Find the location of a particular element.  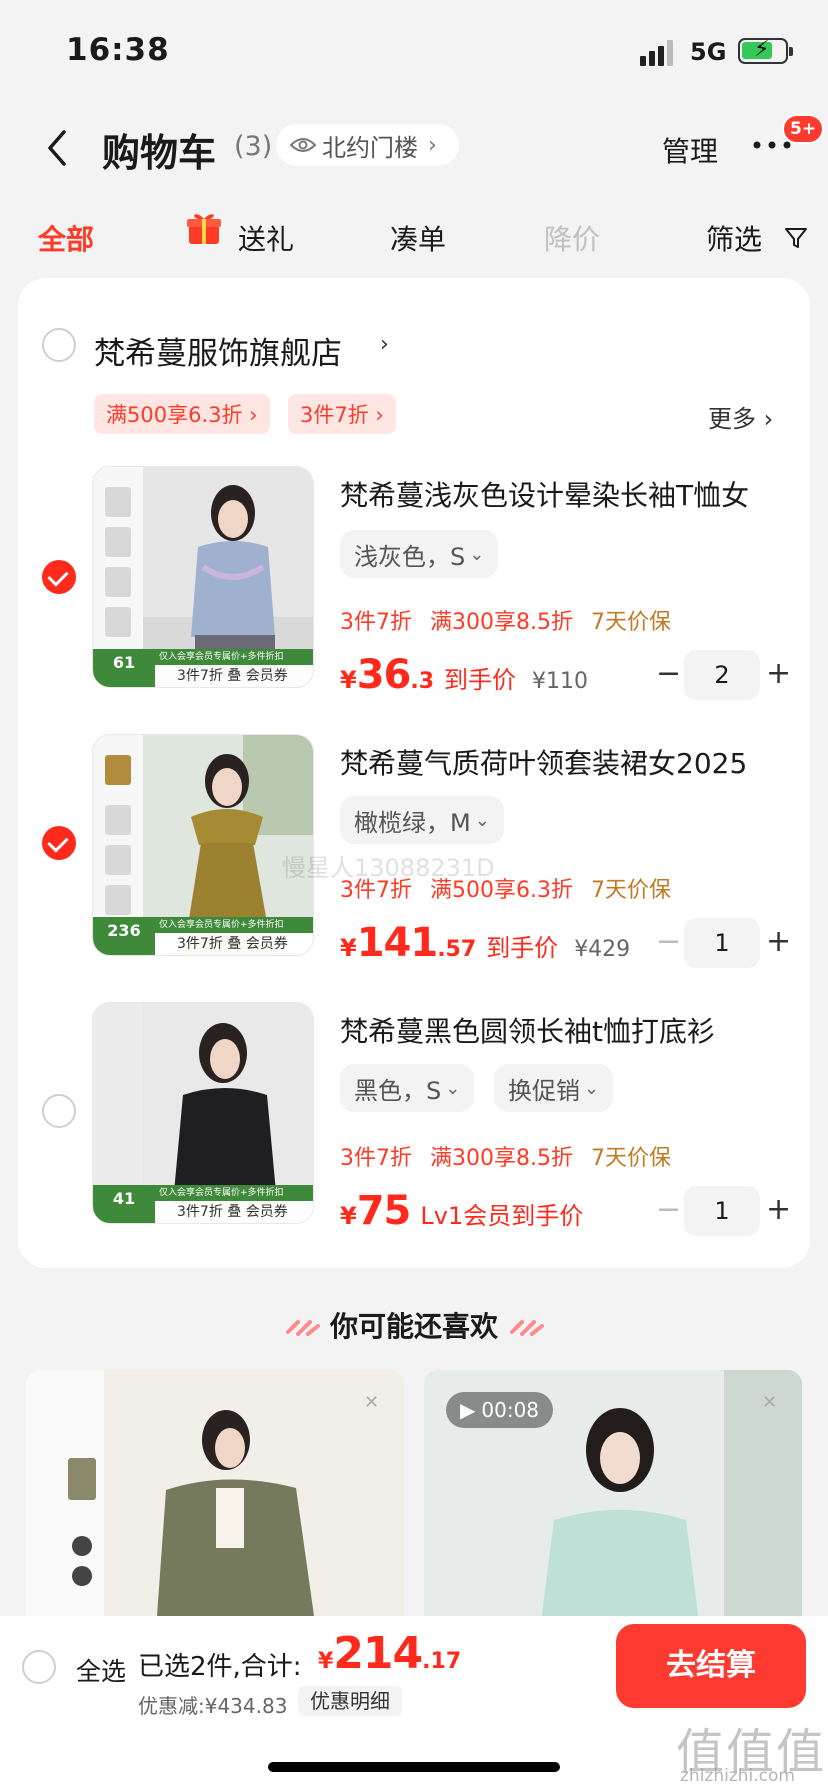

total-price: ¥214.17 is located at coordinates (389, 1653).